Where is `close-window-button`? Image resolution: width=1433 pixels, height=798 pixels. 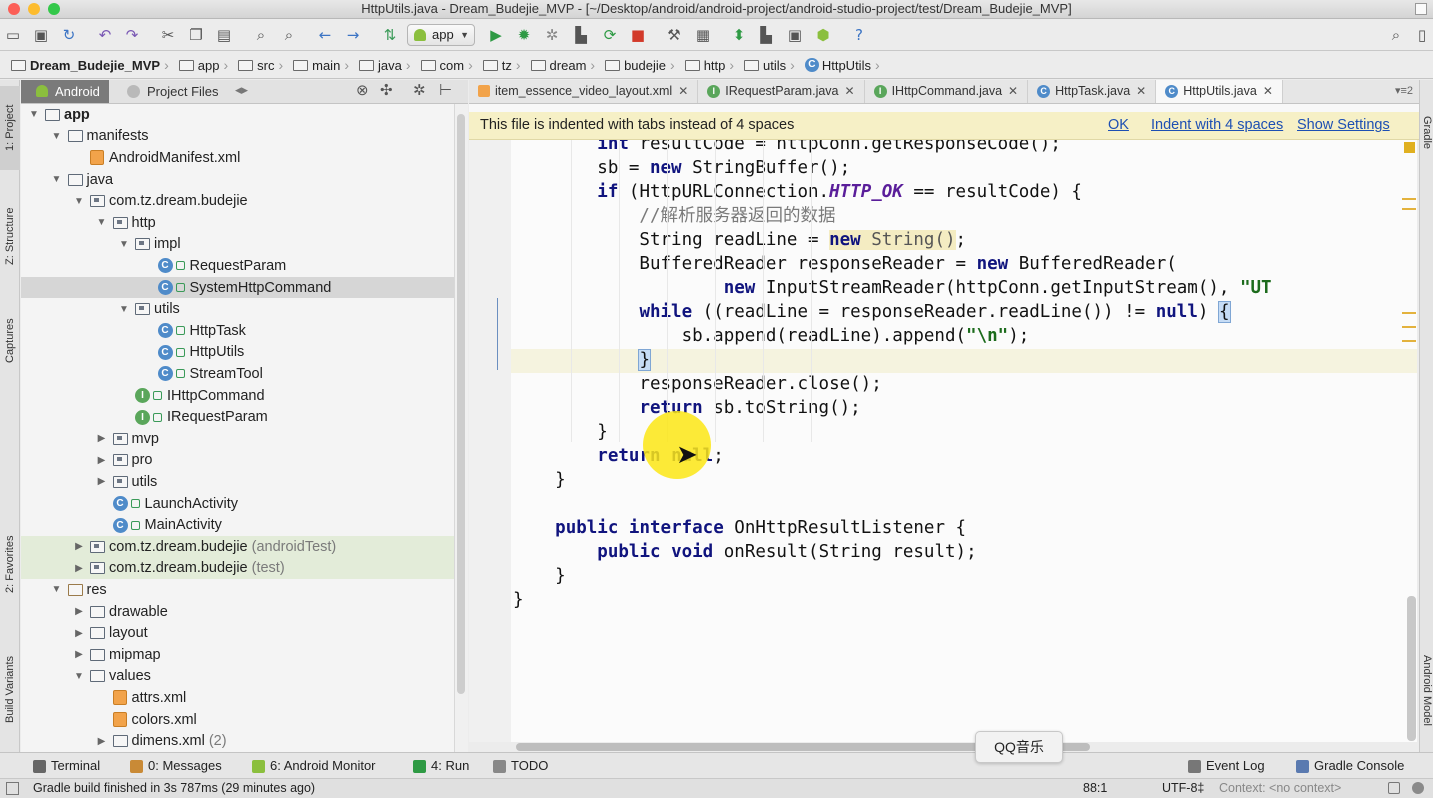
close-window-button is located at coordinates (14, 9).